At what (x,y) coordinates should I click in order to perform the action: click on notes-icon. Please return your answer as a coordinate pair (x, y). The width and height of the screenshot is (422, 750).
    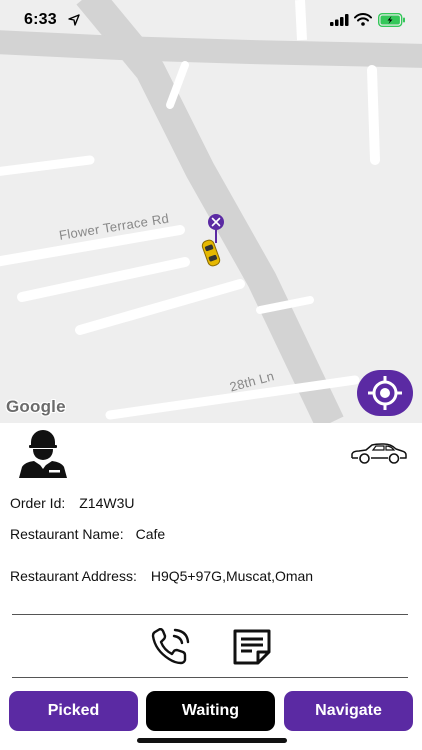
    Looking at the image, I should click on (252, 647).